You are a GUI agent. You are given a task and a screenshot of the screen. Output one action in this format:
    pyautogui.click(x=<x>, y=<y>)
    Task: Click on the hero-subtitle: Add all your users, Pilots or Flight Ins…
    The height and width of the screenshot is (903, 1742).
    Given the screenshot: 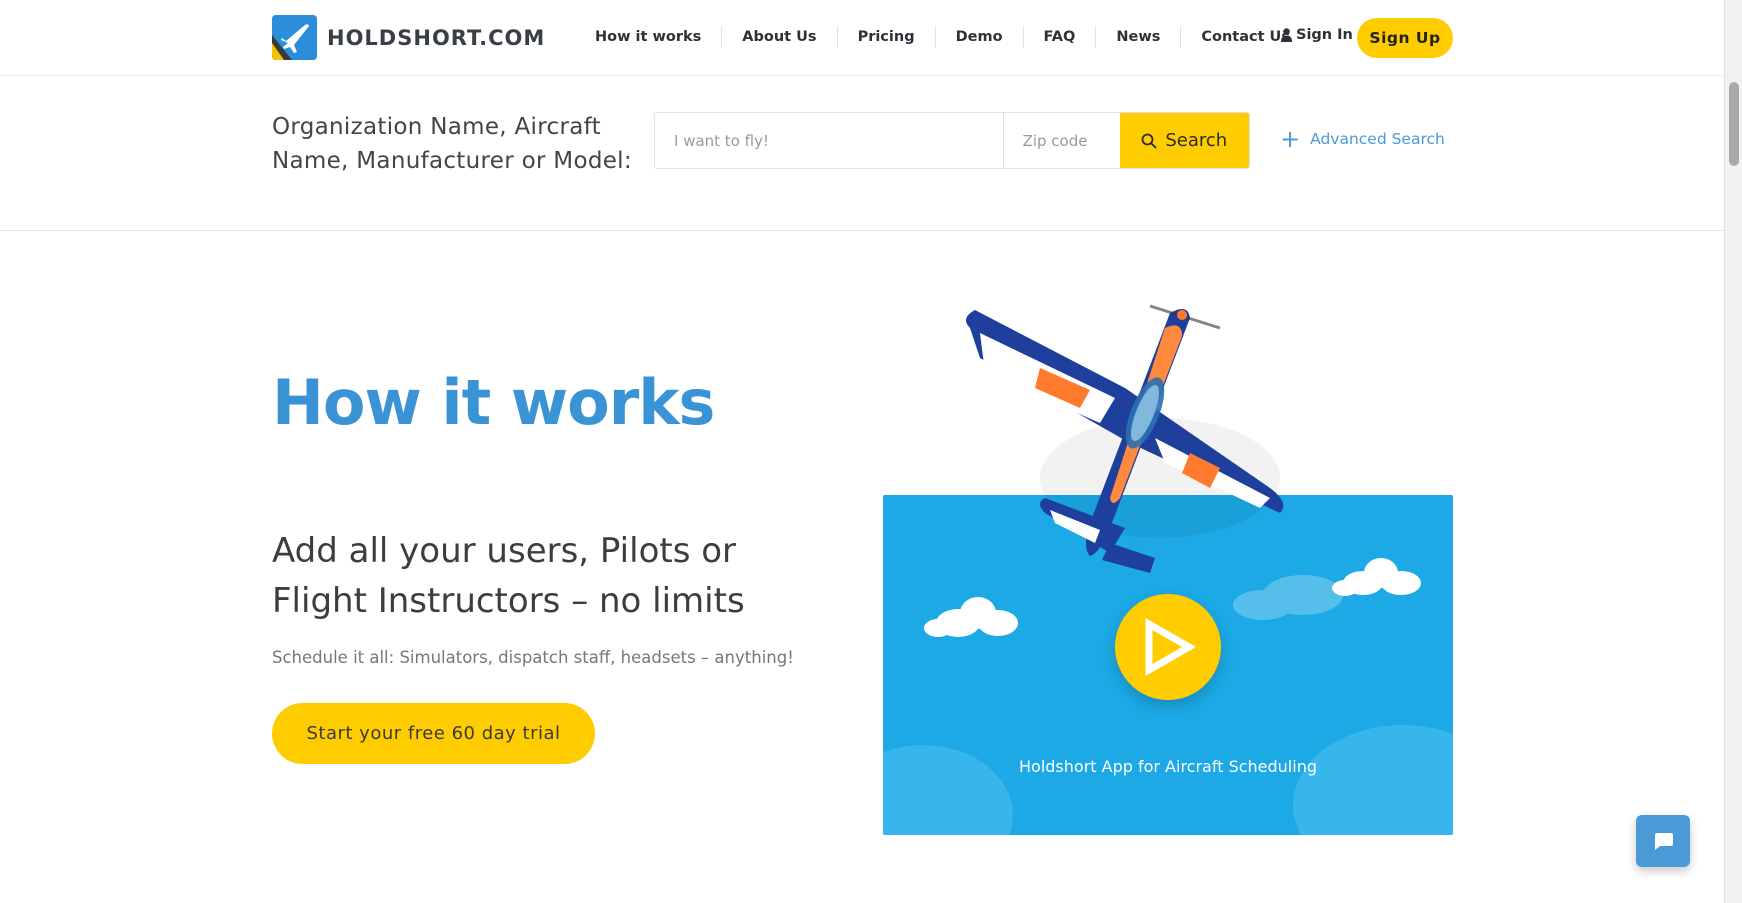 What is the action you would take?
    pyautogui.click(x=508, y=576)
    